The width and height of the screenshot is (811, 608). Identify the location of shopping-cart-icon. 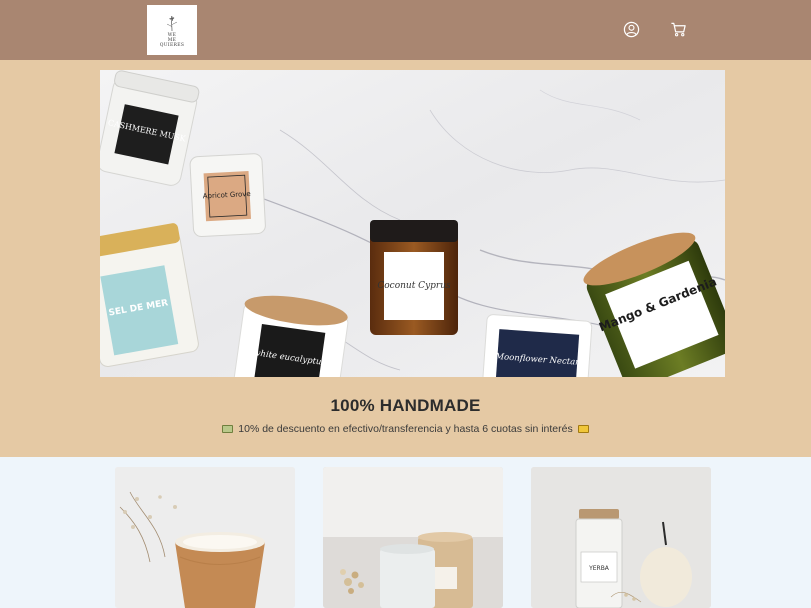
(678, 29).